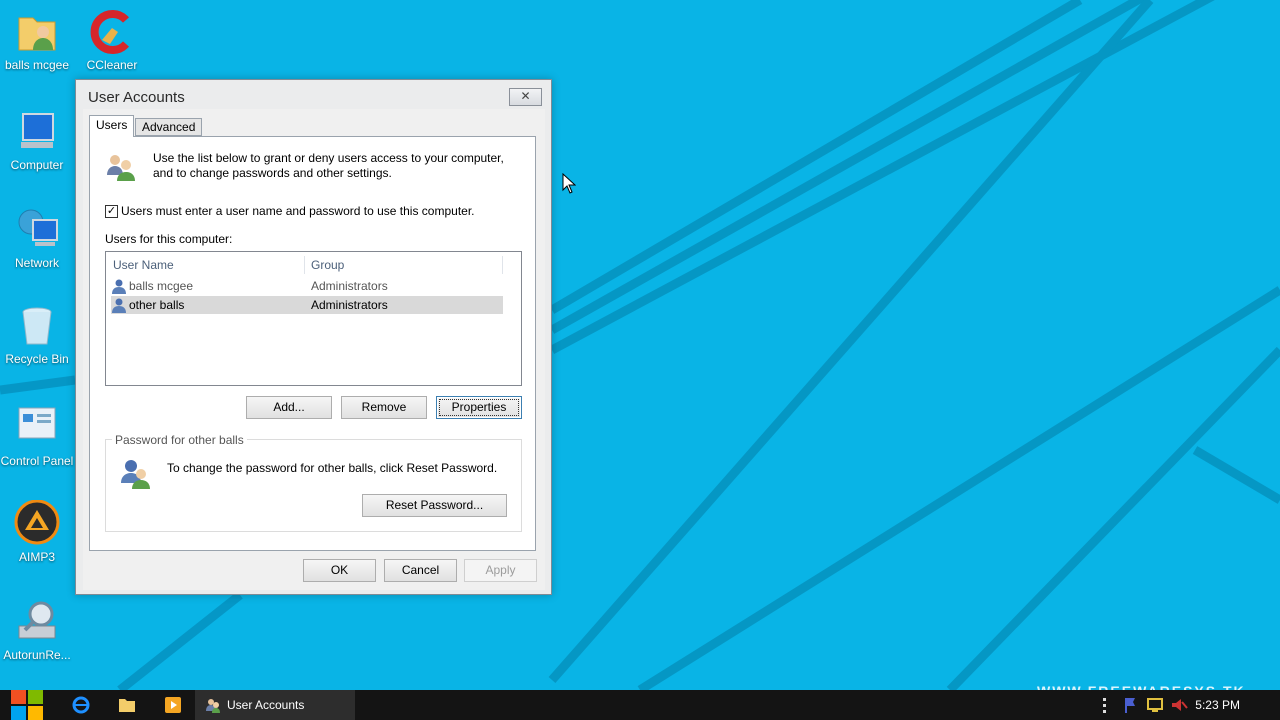 The image size is (1280, 720). Describe the element at coordinates (37, 165) in the screenshot. I see `desktop-icon-label: Computer` at that location.